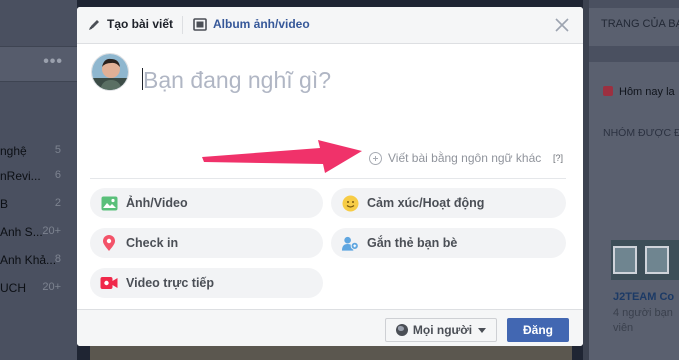  Describe the element at coordinates (157, 203) in the screenshot. I see `photo-video-label: Ảnh/Video` at that location.